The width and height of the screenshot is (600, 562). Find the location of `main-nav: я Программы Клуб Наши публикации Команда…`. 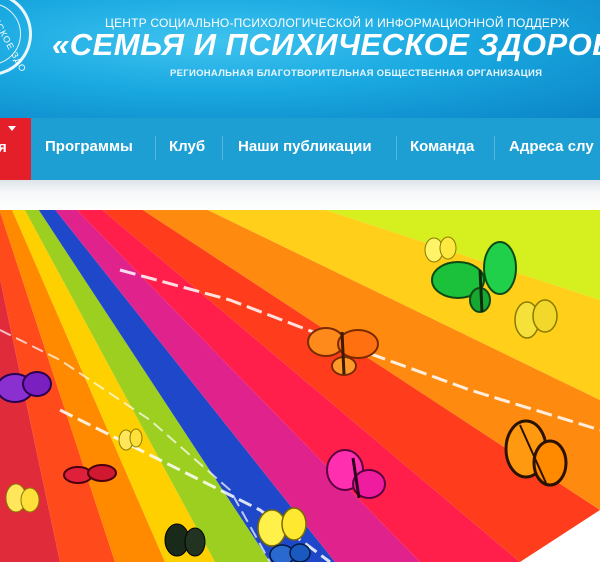

main-nav: я Программы Клуб Наши публикации Команда… is located at coordinates (300, 149).